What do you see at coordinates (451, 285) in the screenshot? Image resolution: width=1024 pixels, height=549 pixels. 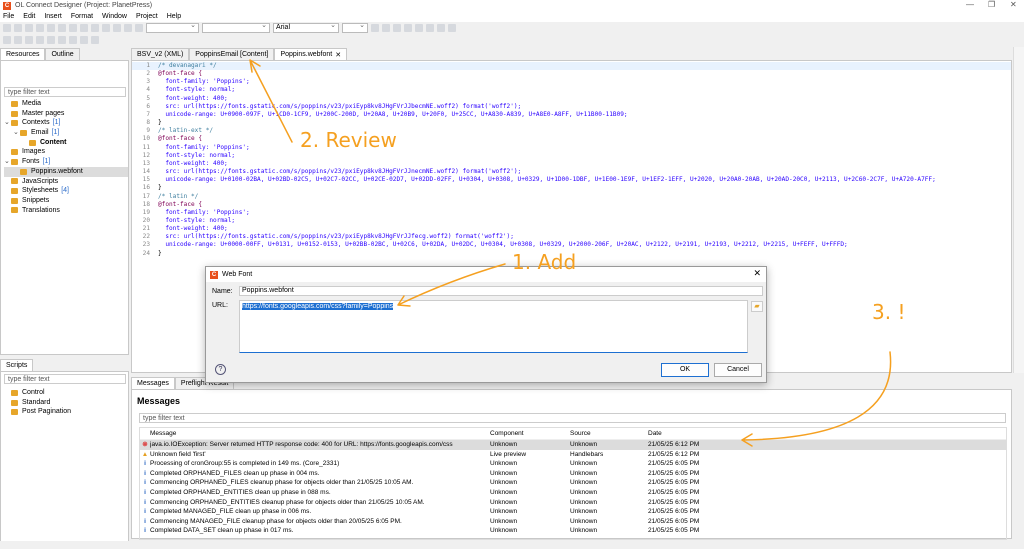 I see `arrow-add` at bounding box center [451, 285].